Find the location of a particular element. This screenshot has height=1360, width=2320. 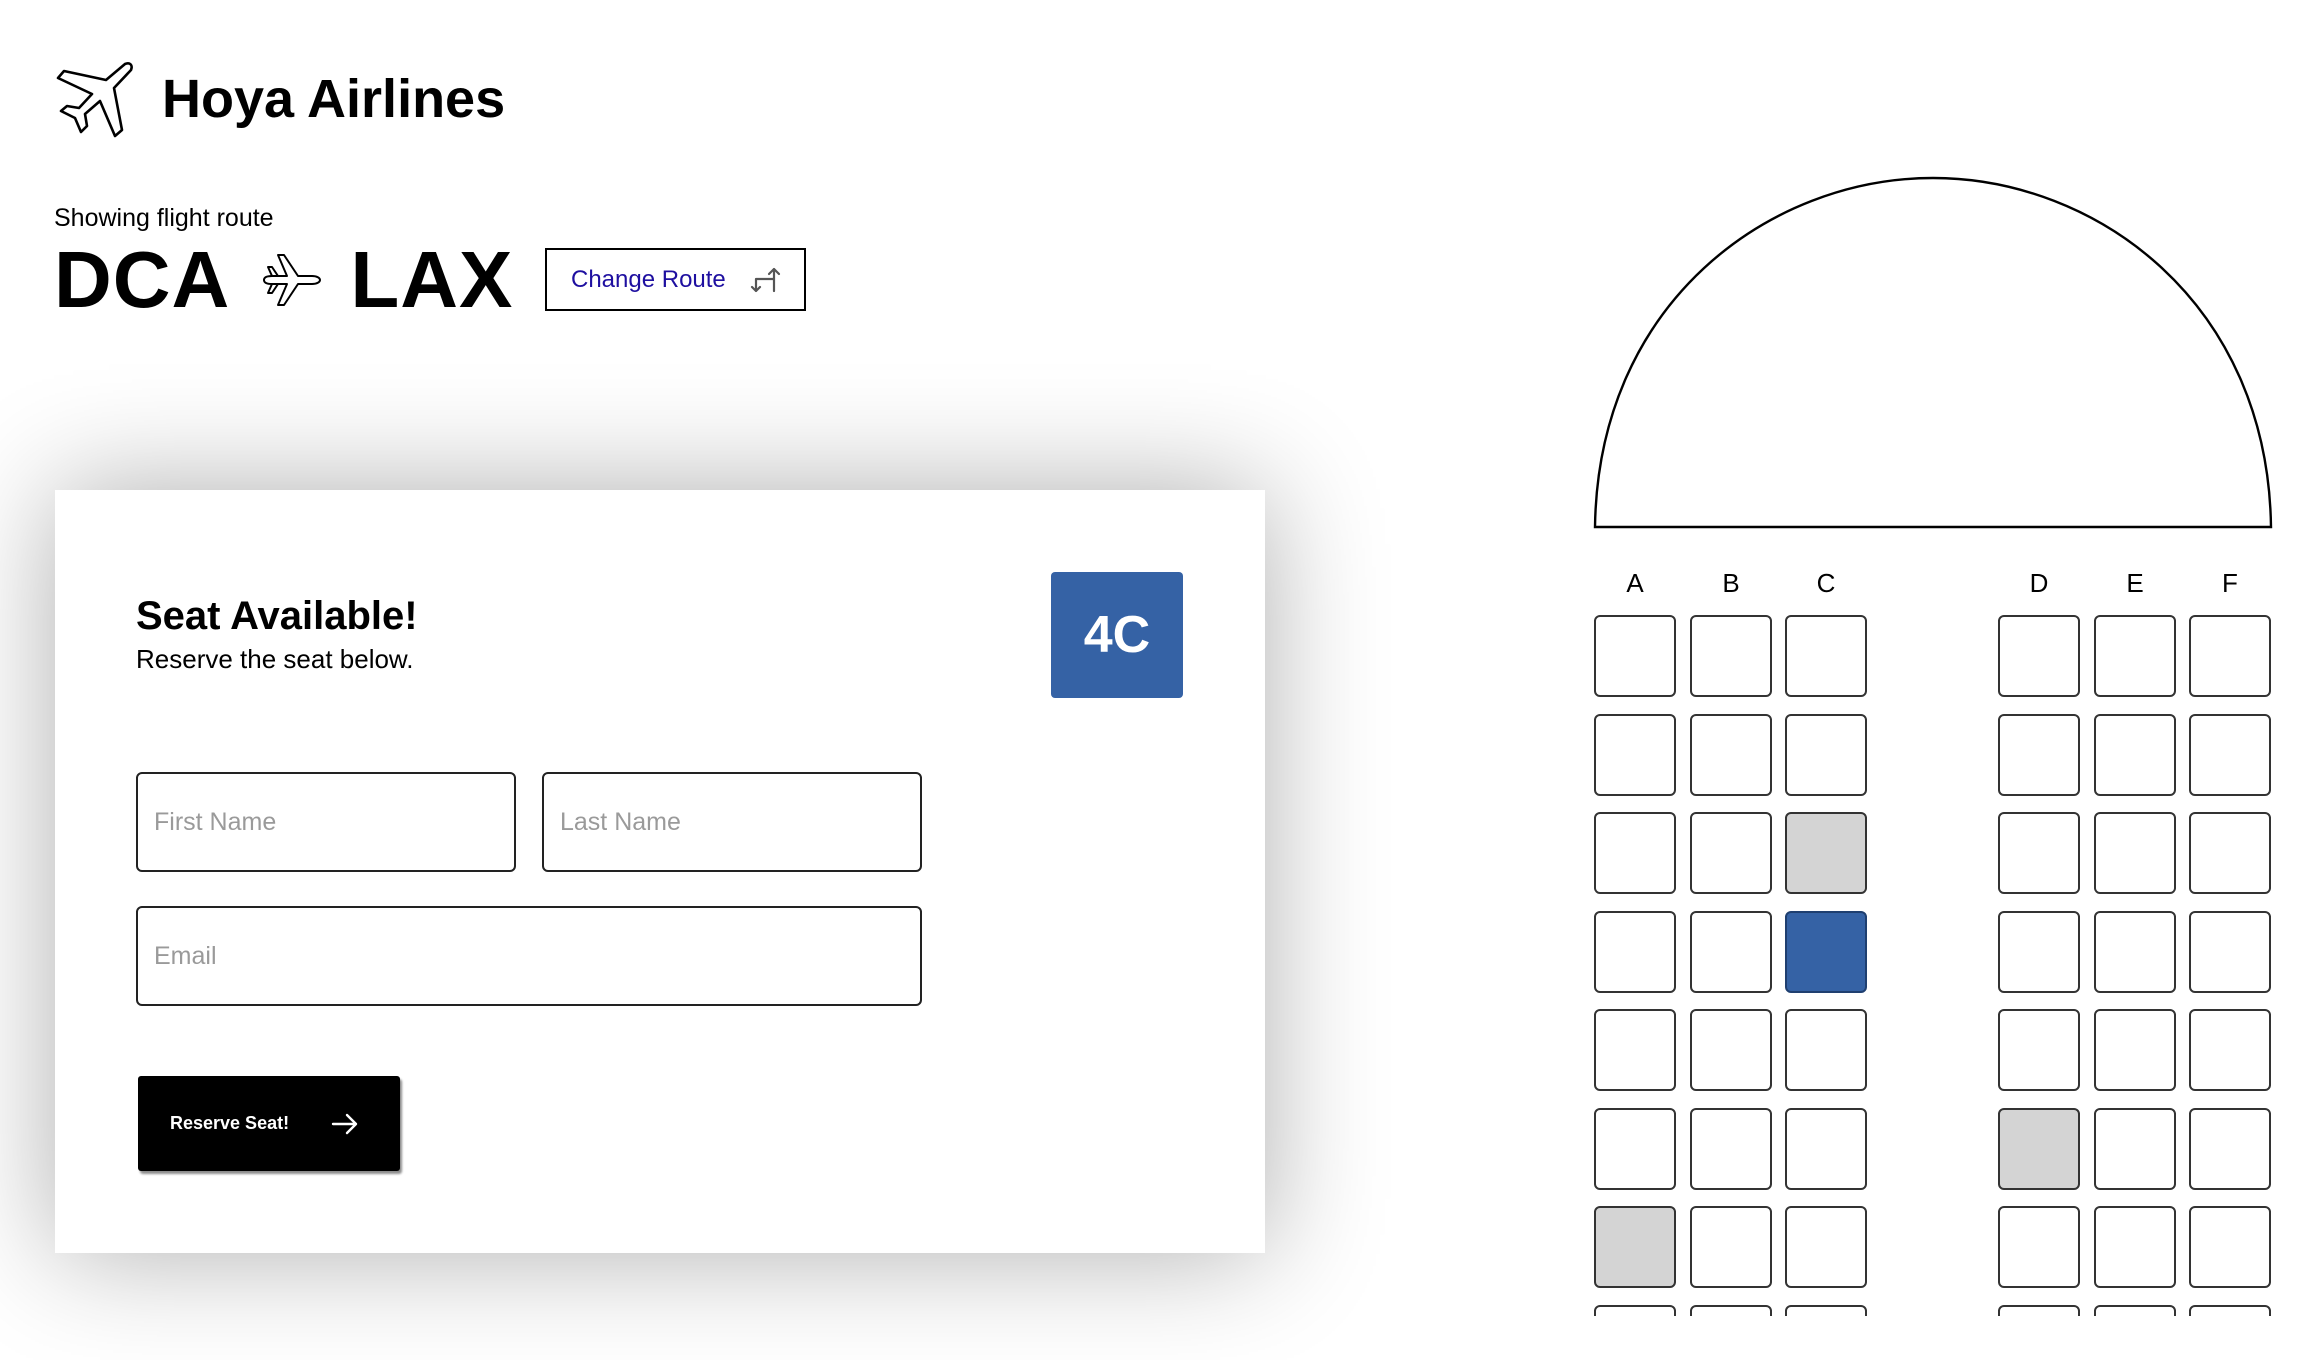

swap-arrows-icon is located at coordinates (765, 280).